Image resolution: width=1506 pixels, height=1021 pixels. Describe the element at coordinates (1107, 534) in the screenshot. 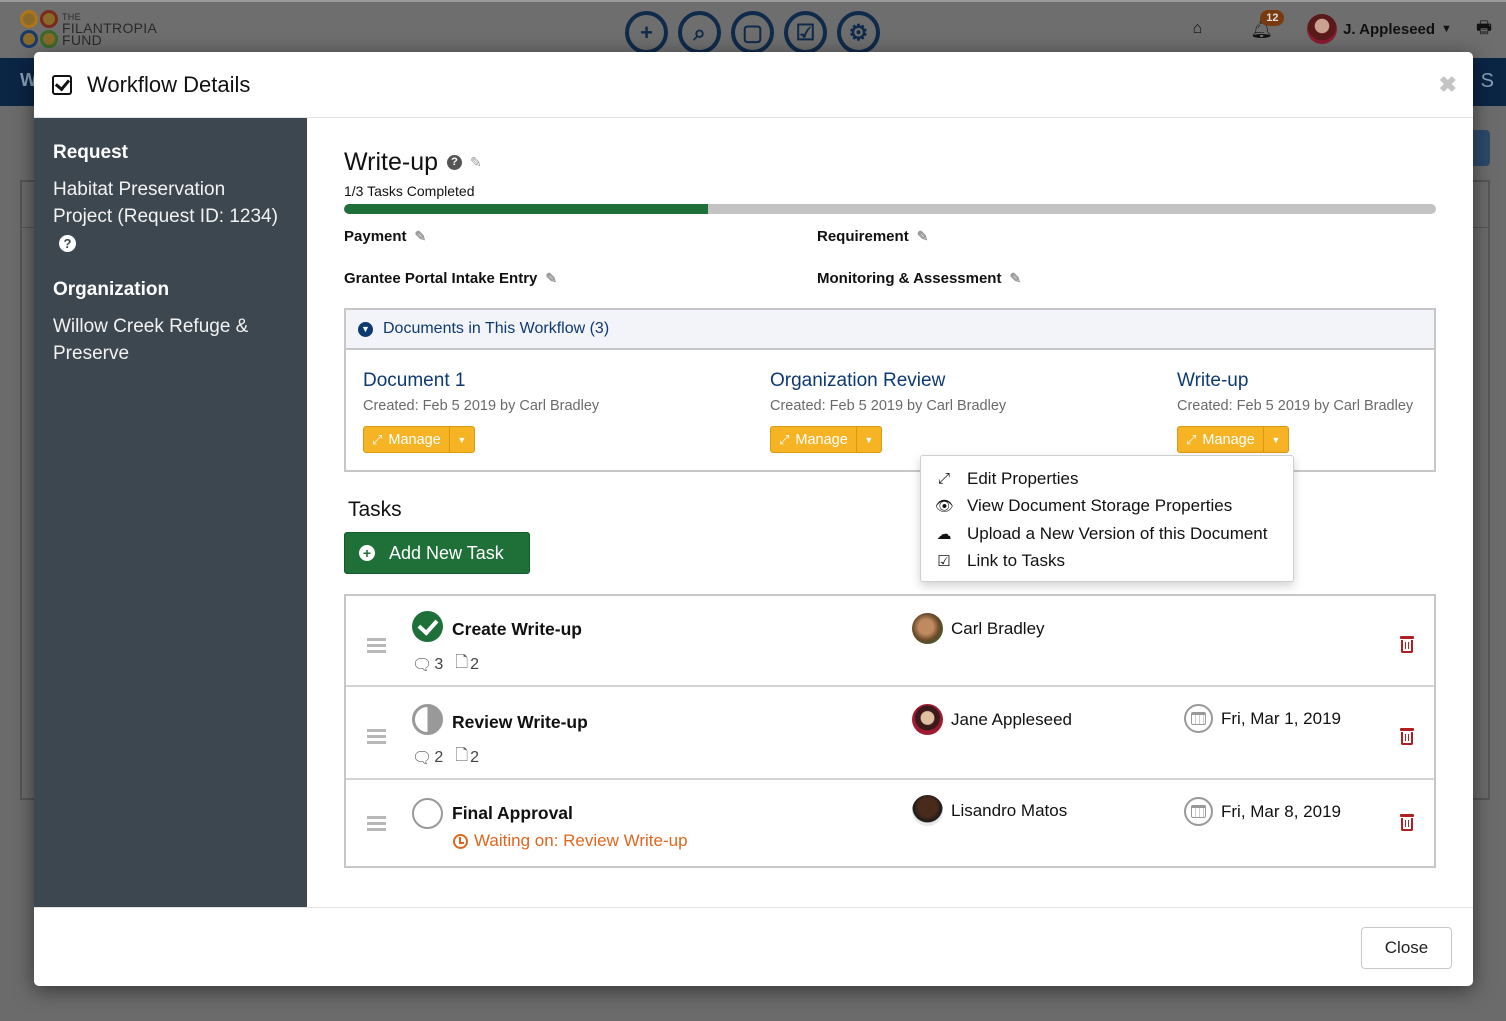

I see `menu-item-upload-new-version: ☁ Upload a New Version of this Document` at that location.